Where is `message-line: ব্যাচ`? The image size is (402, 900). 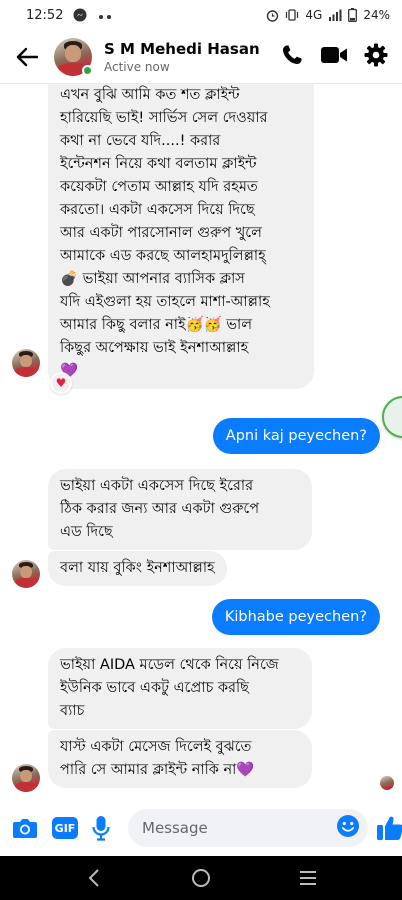 message-line: ব্যাচ is located at coordinates (72, 711).